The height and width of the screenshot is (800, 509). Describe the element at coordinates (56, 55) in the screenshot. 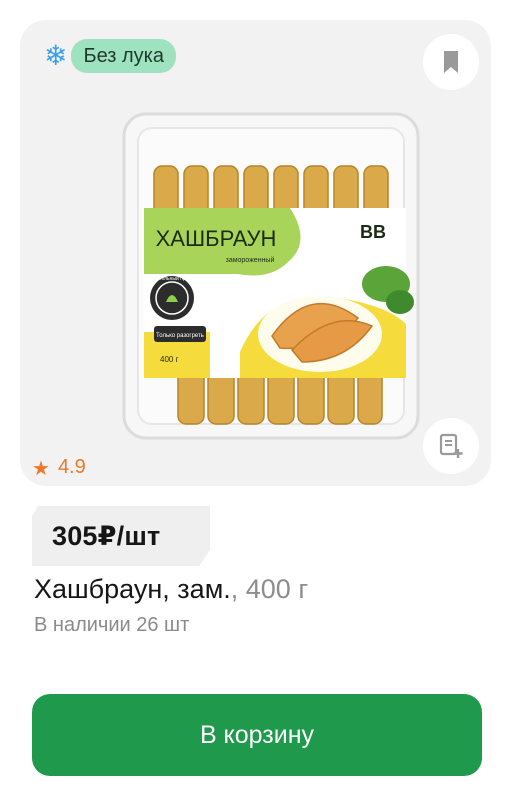

I see `snowflake-icon: ❄` at that location.